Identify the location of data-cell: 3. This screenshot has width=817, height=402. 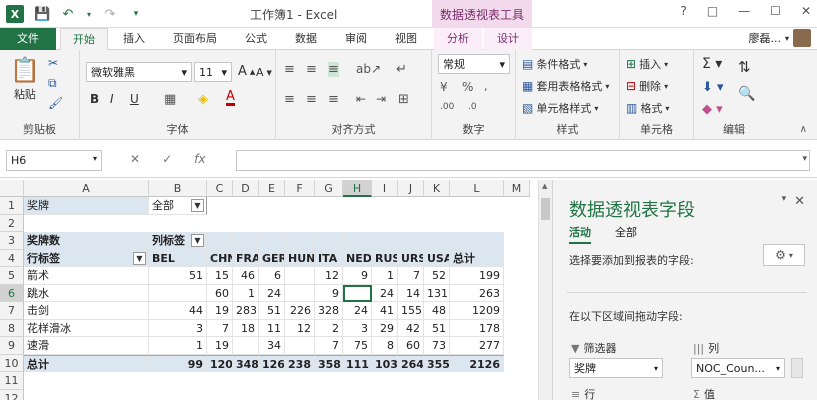
(178, 328).